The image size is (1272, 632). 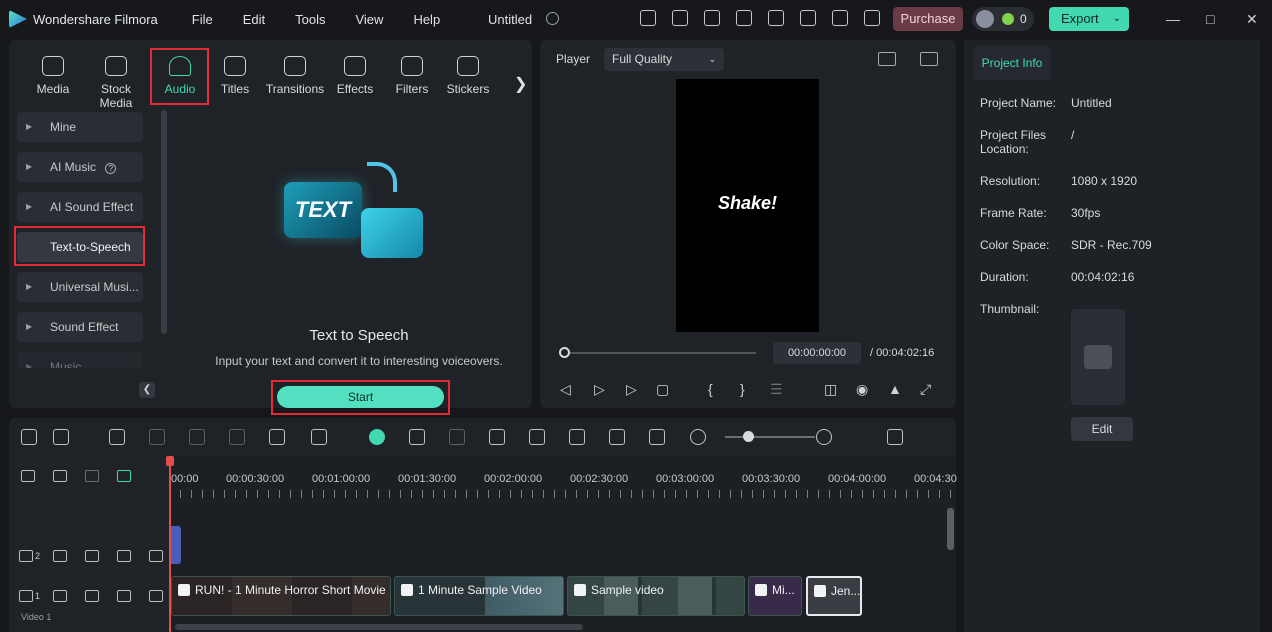 What do you see at coordinates (872, 18) in the screenshot?
I see `apps-icon` at bounding box center [872, 18].